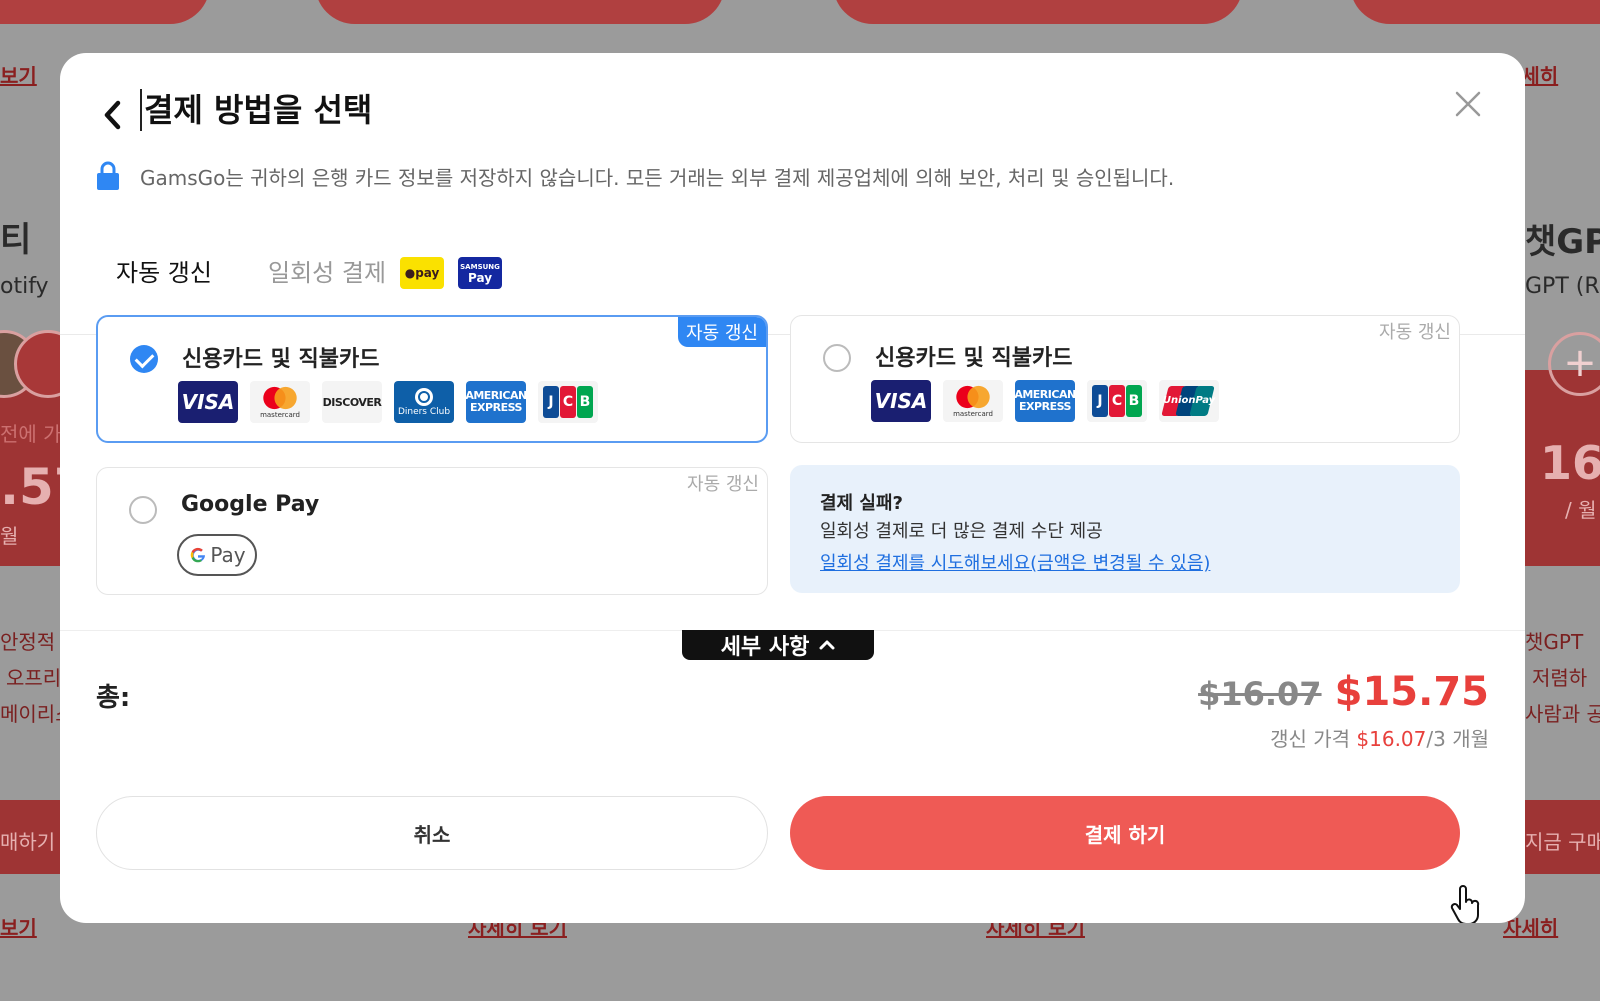 This screenshot has width=1600, height=1001. What do you see at coordinates (1465, 904) in the screenshot?
I see `hand-cursor-icon` at bounding box center [1465, 904].